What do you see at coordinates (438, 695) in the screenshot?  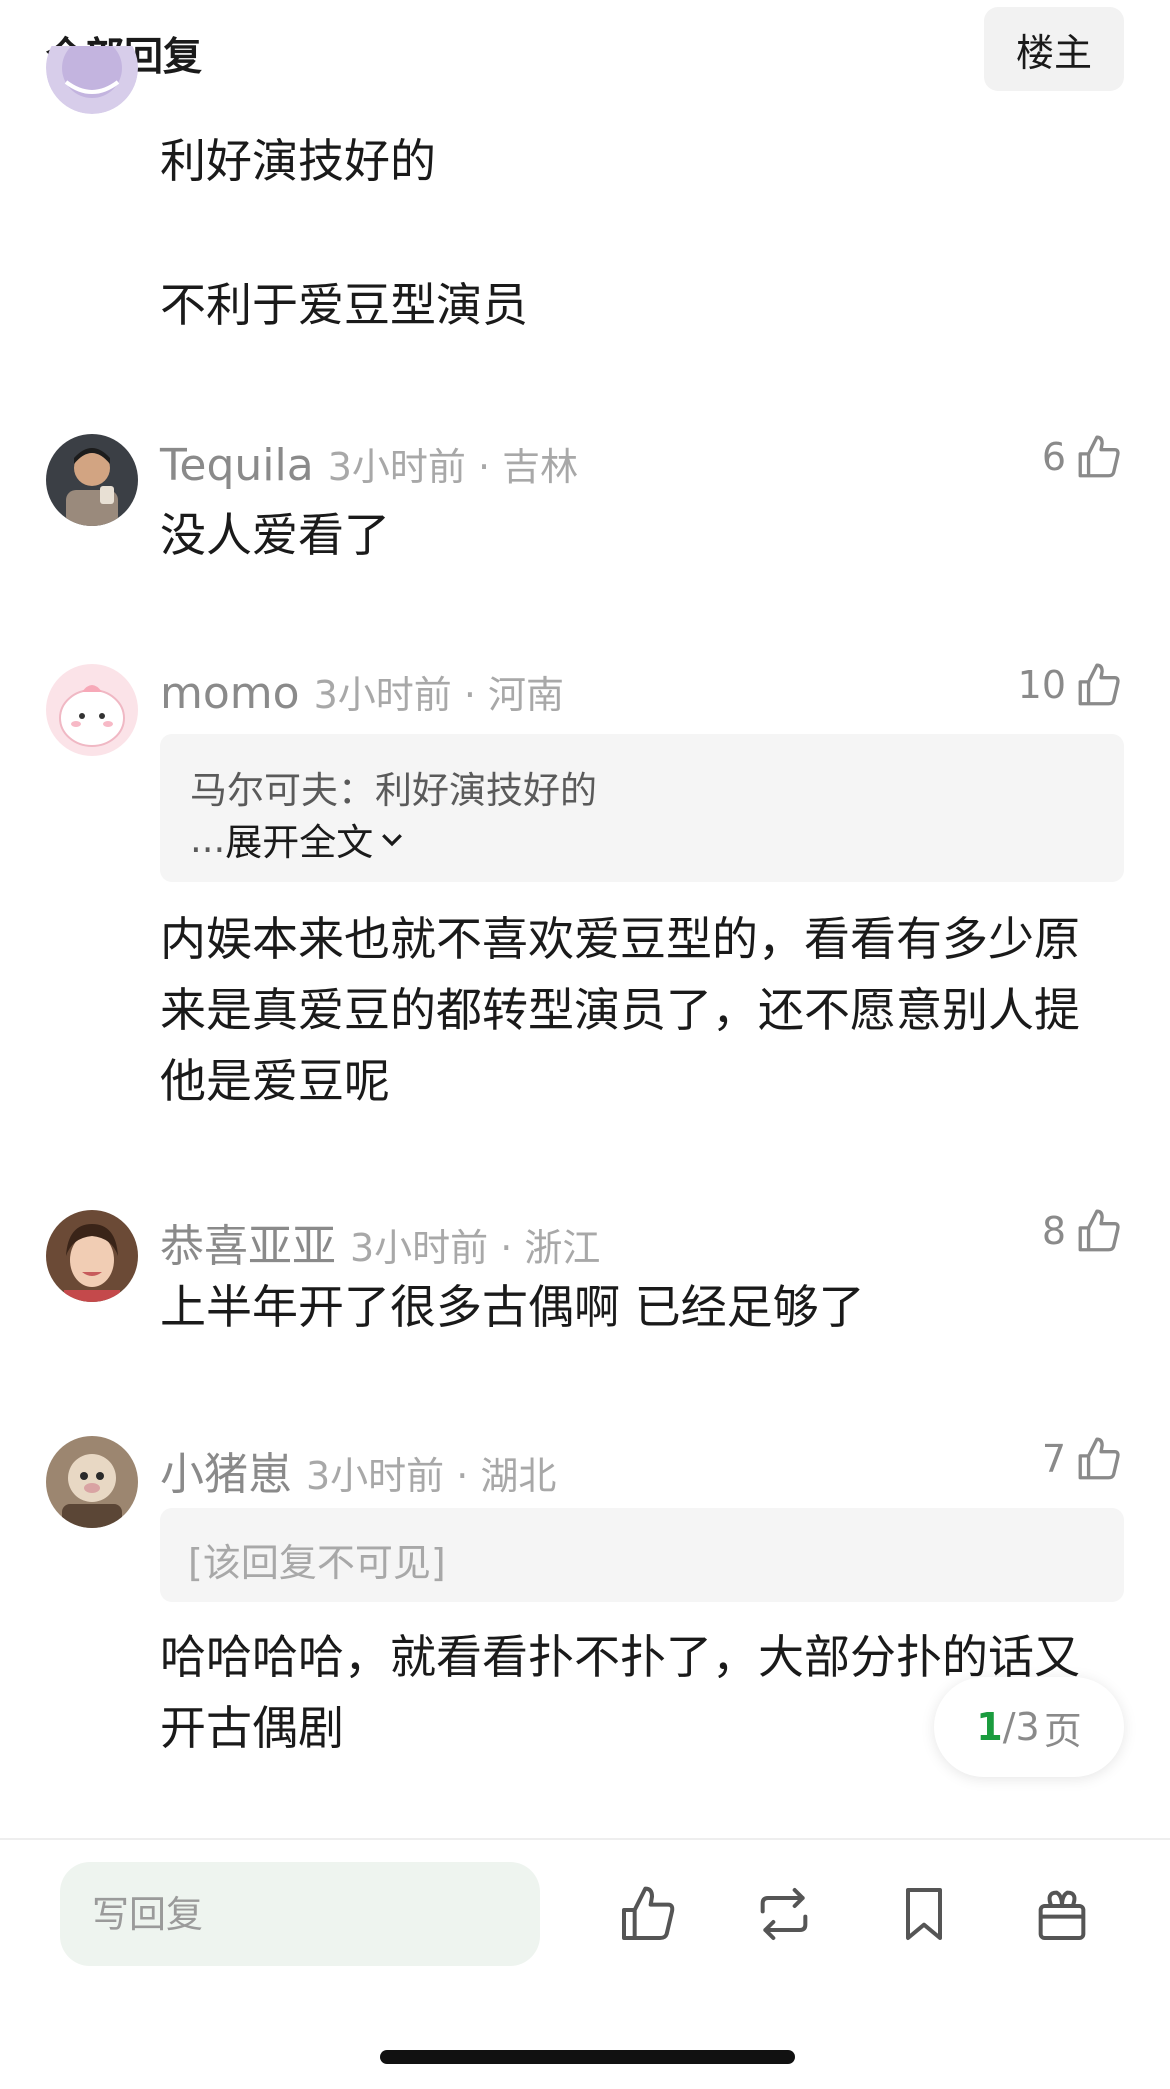 I see `comment-meta: 3小时前 · 河南` at bounding box center [438, 695].